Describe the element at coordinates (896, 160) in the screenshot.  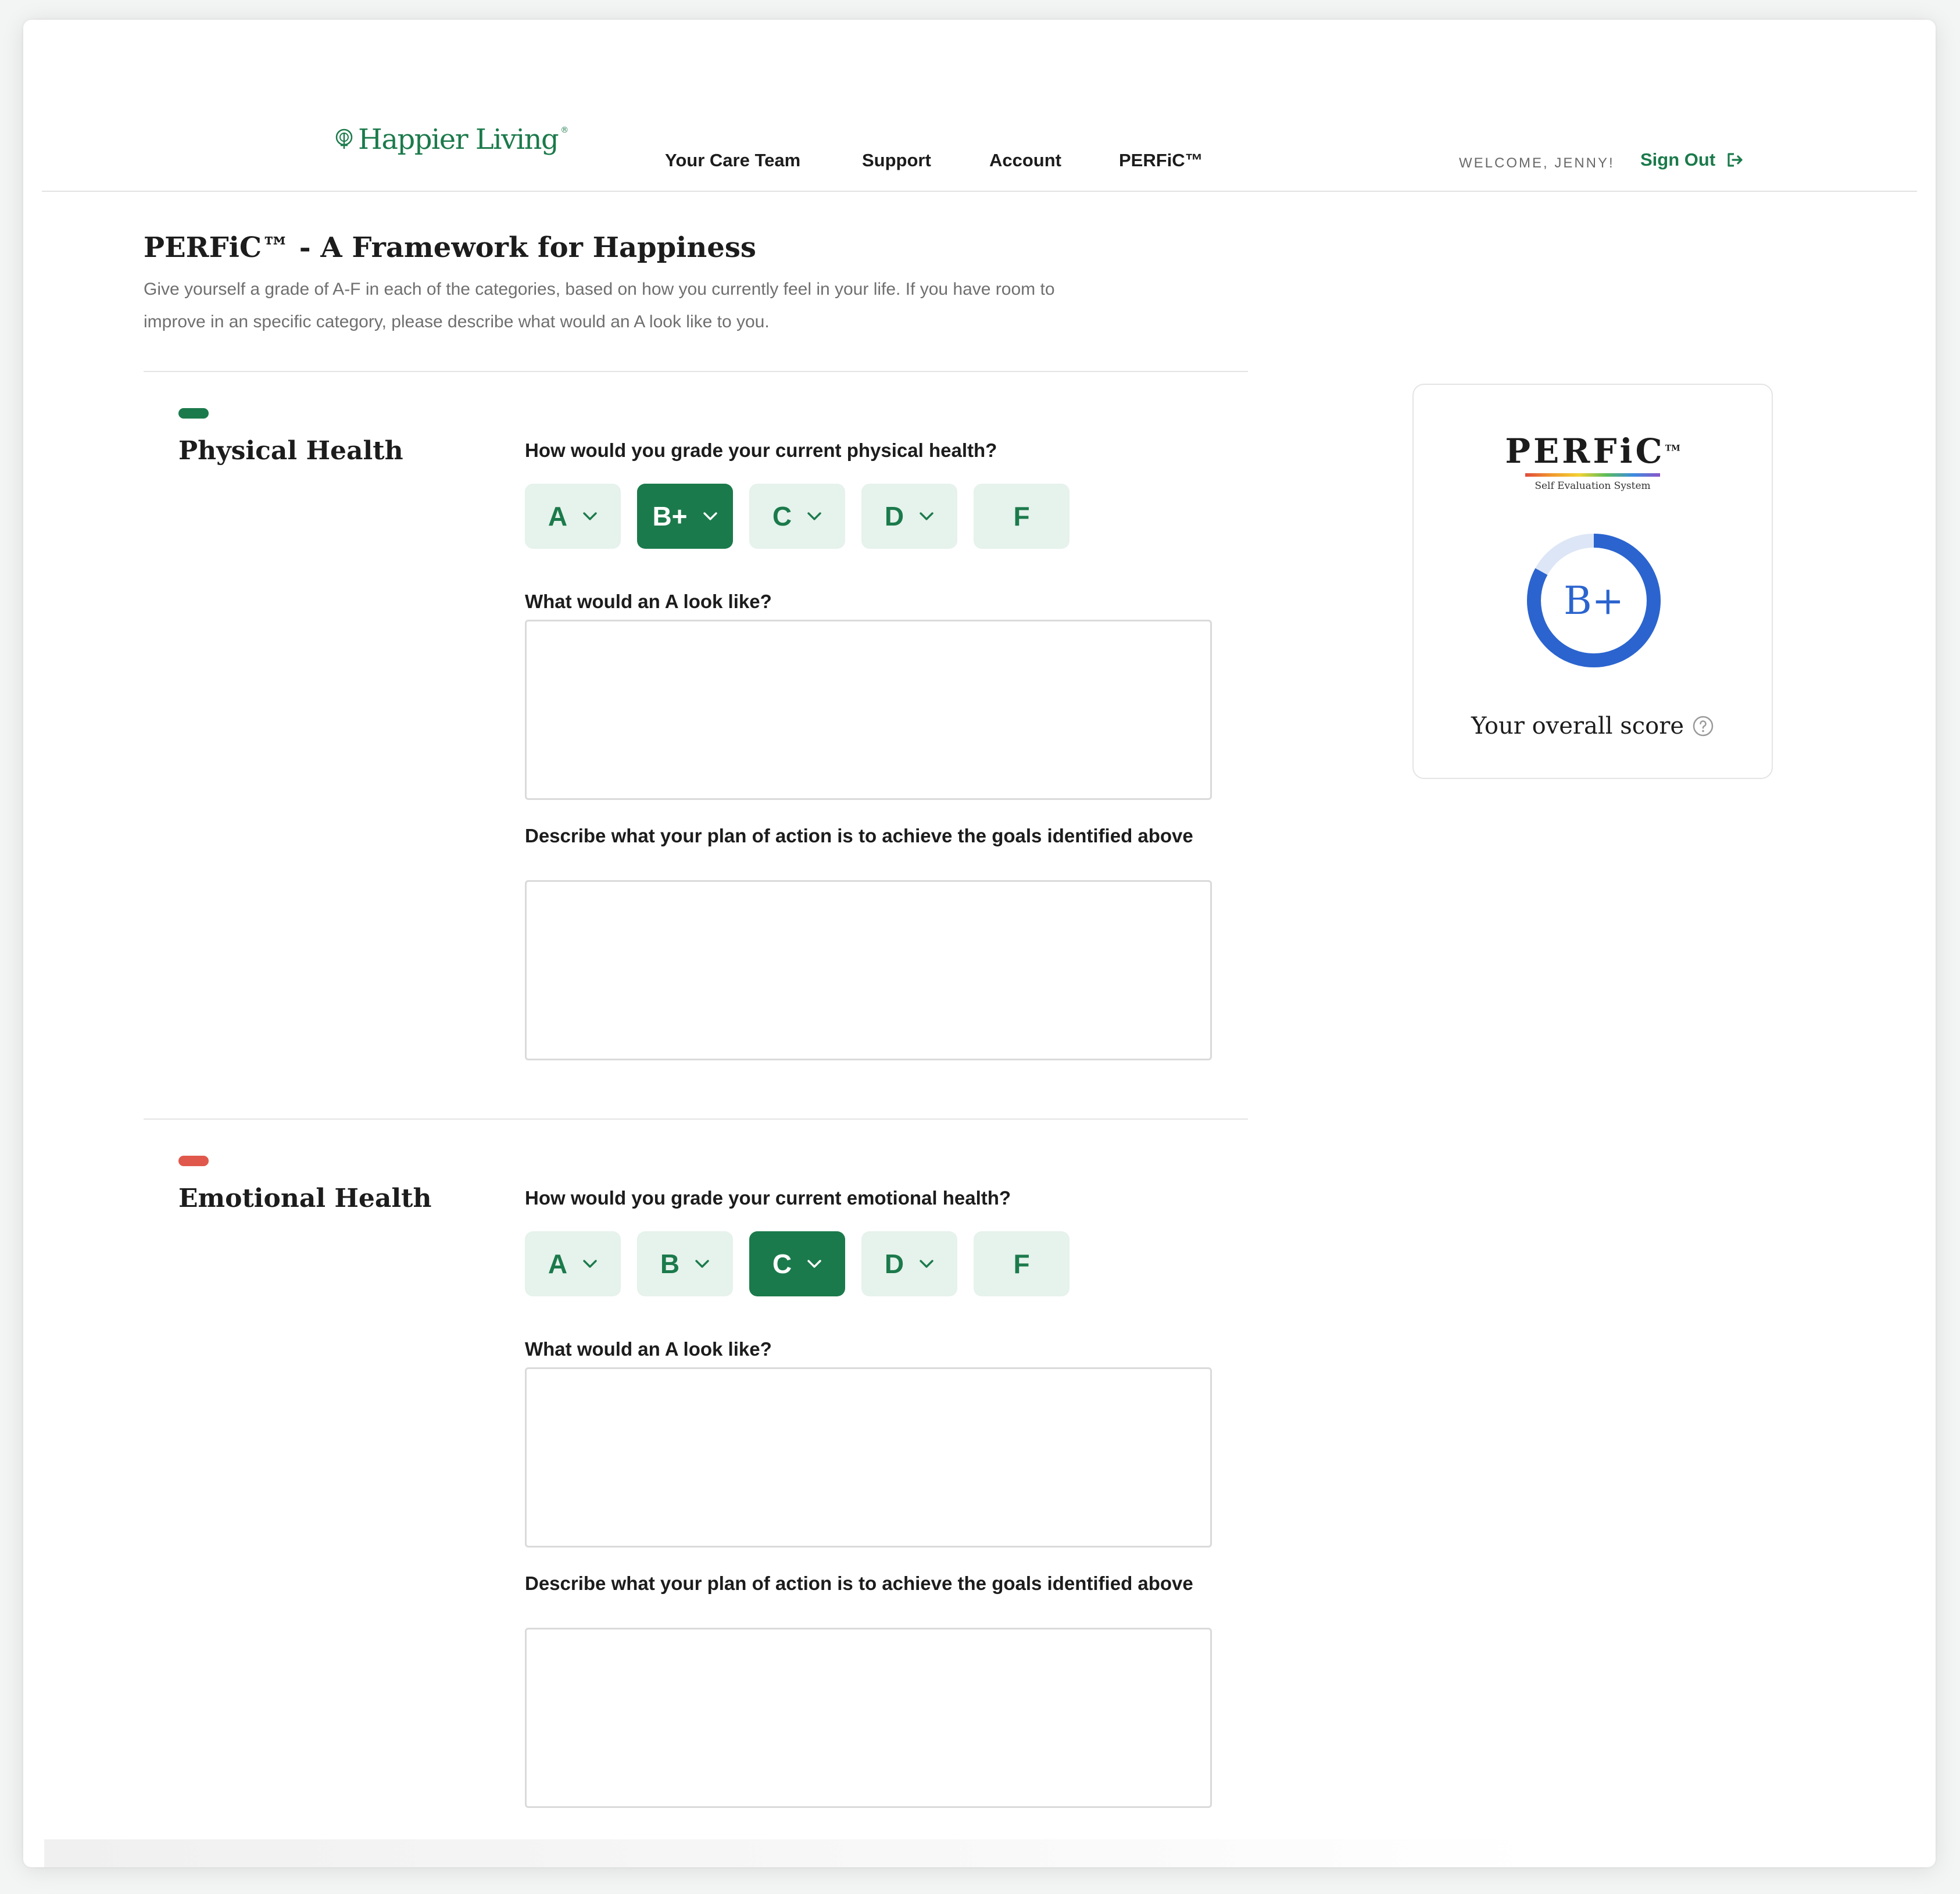
I see `nav-support: Support` at that location.